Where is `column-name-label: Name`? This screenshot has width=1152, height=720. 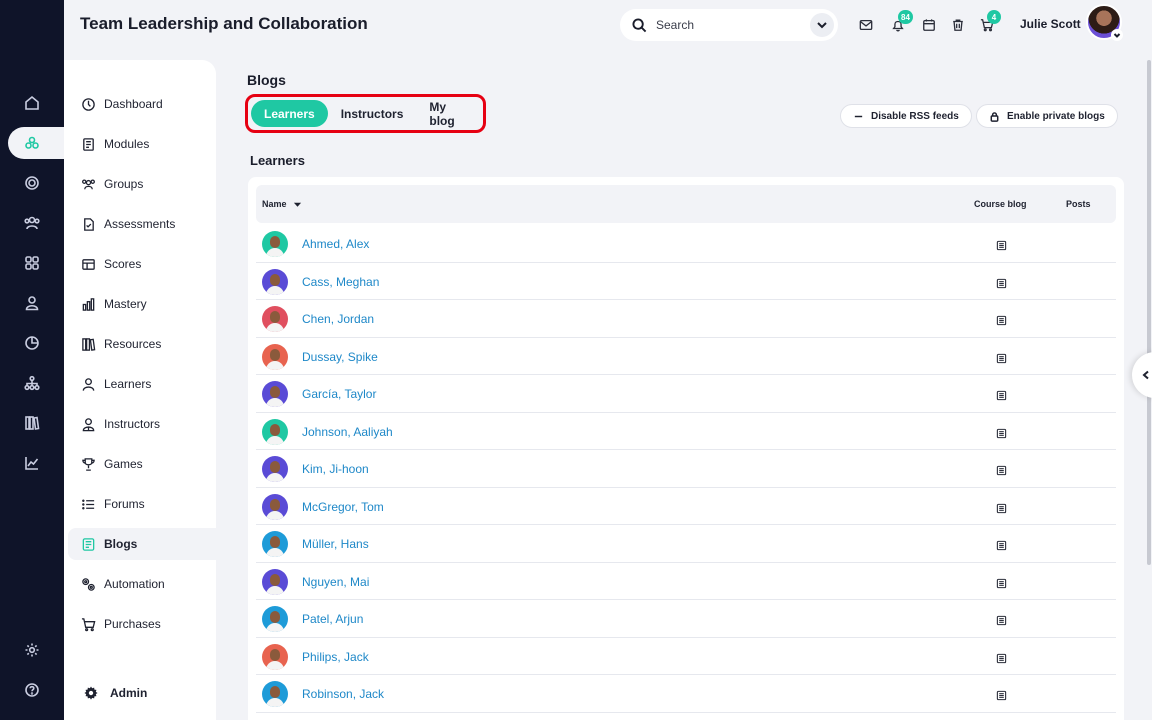 column-name-label: Name is located at coordinates (274, 204).